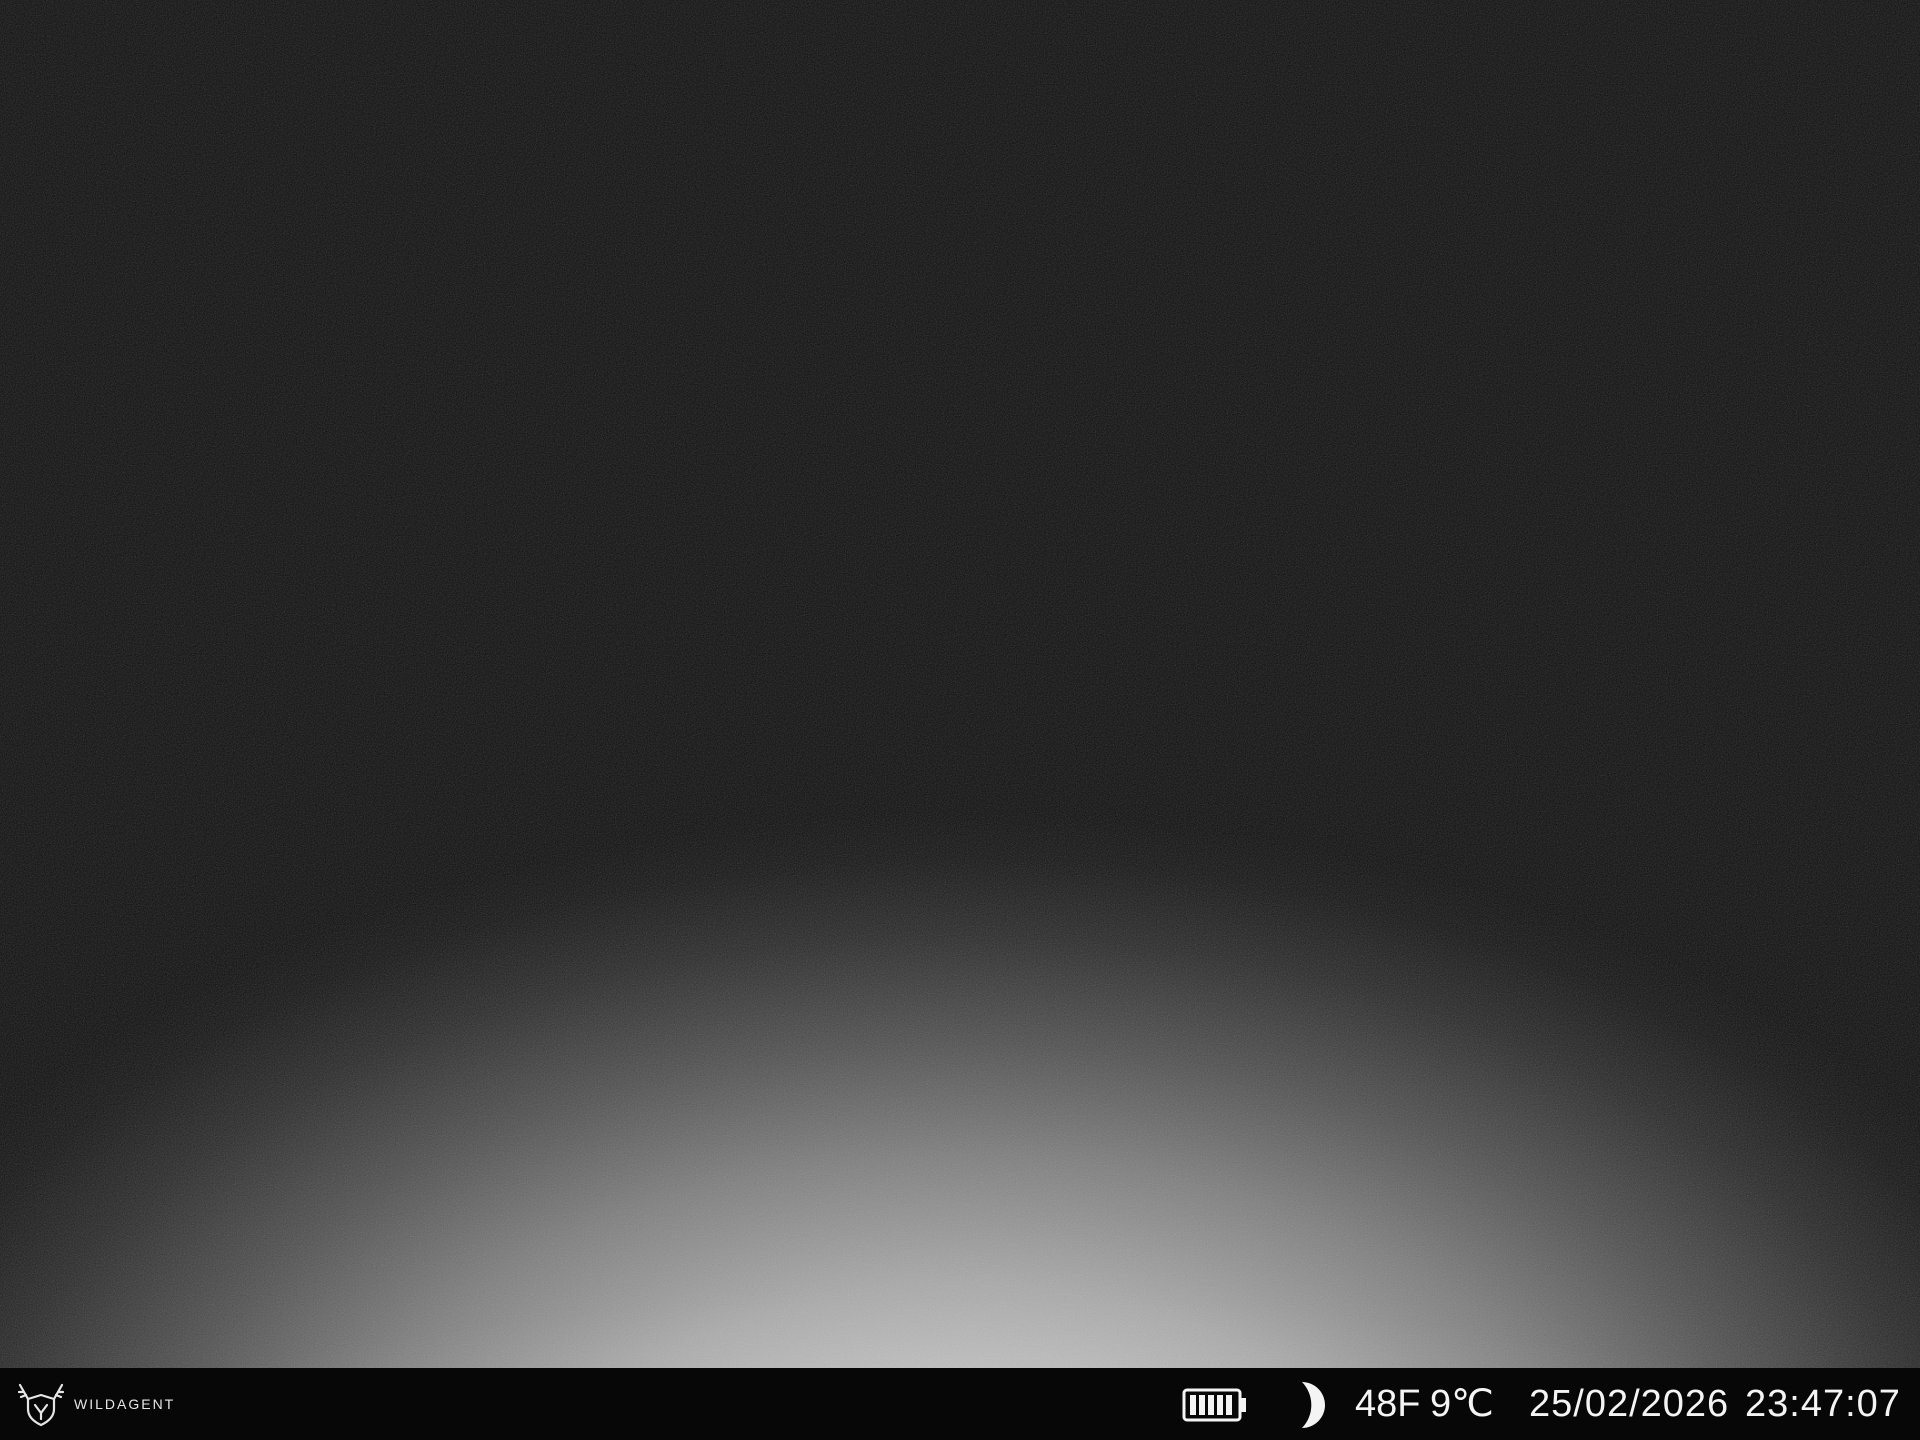 This screenshot has height=1440, width=1920. I want to click on brand-logo: WILDAGENT, so click(95, 1404).